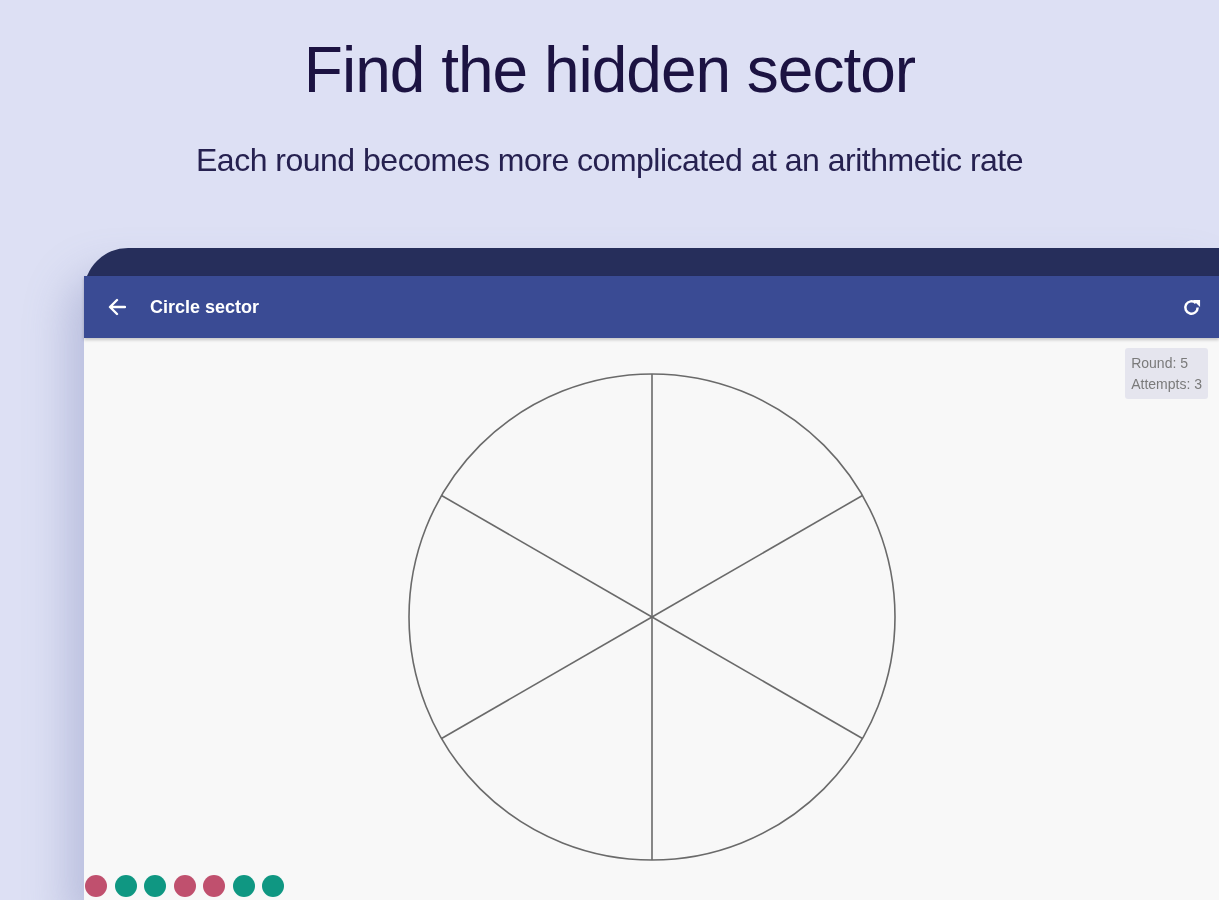  Describe the element at coordinates (205, 307) in the screenshot. I see `app-title: Circle sector` at that location.